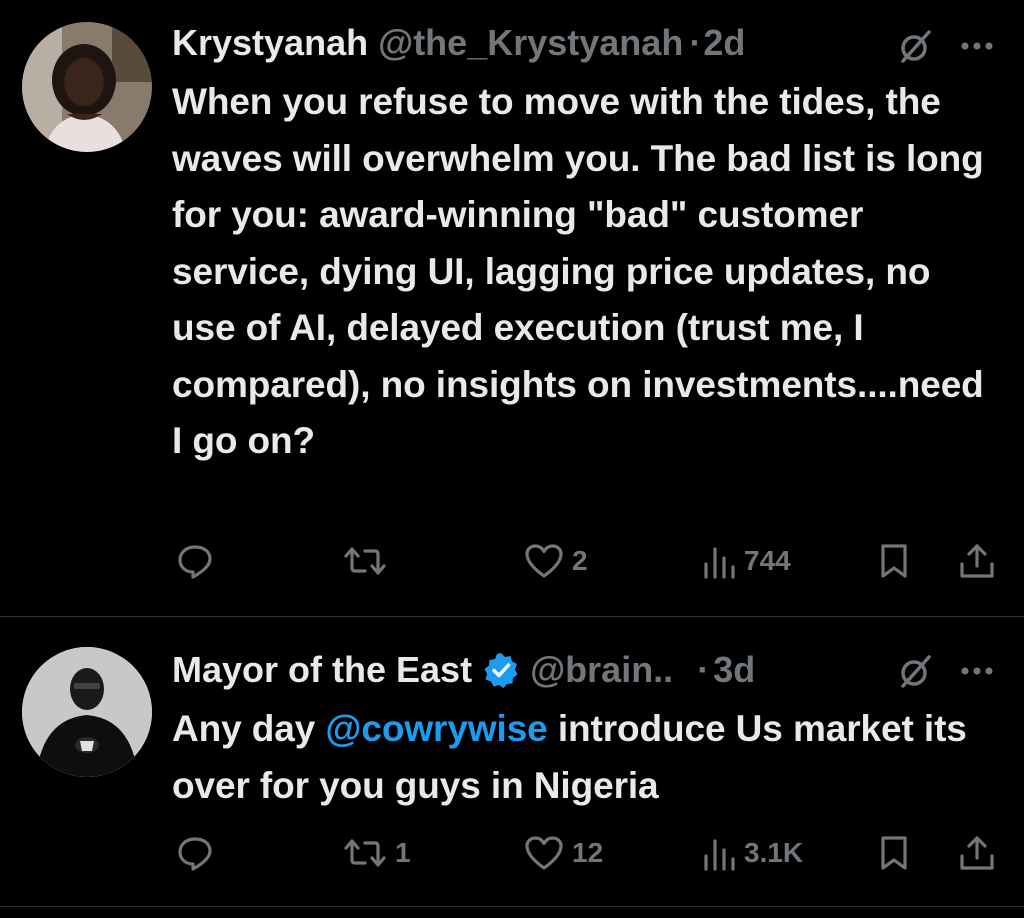  I want to click on tweet-header: Mayor of the East @brain.. · 3d, so click(588, 670).